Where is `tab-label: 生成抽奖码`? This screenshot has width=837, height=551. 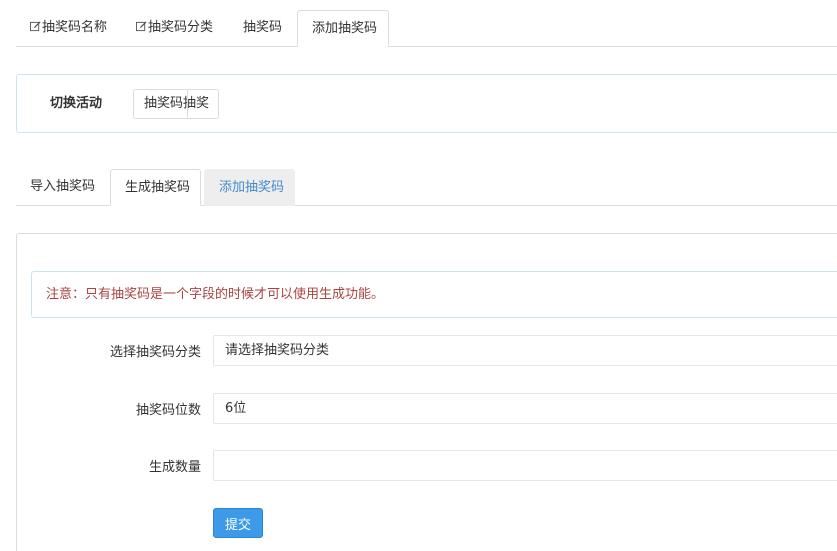
tab-label: 生成抽奖码 is located at coordinates (158, 187).